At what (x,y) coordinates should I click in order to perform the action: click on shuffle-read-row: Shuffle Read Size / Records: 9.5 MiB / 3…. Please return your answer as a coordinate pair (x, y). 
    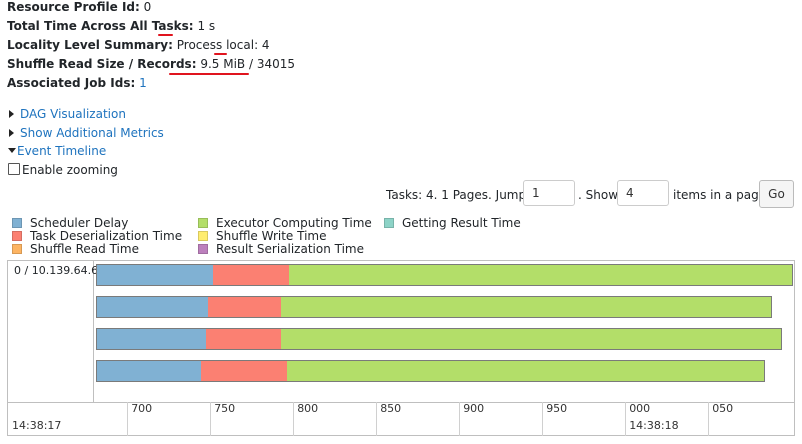
    Looking at the image, I should click on (151, 64).